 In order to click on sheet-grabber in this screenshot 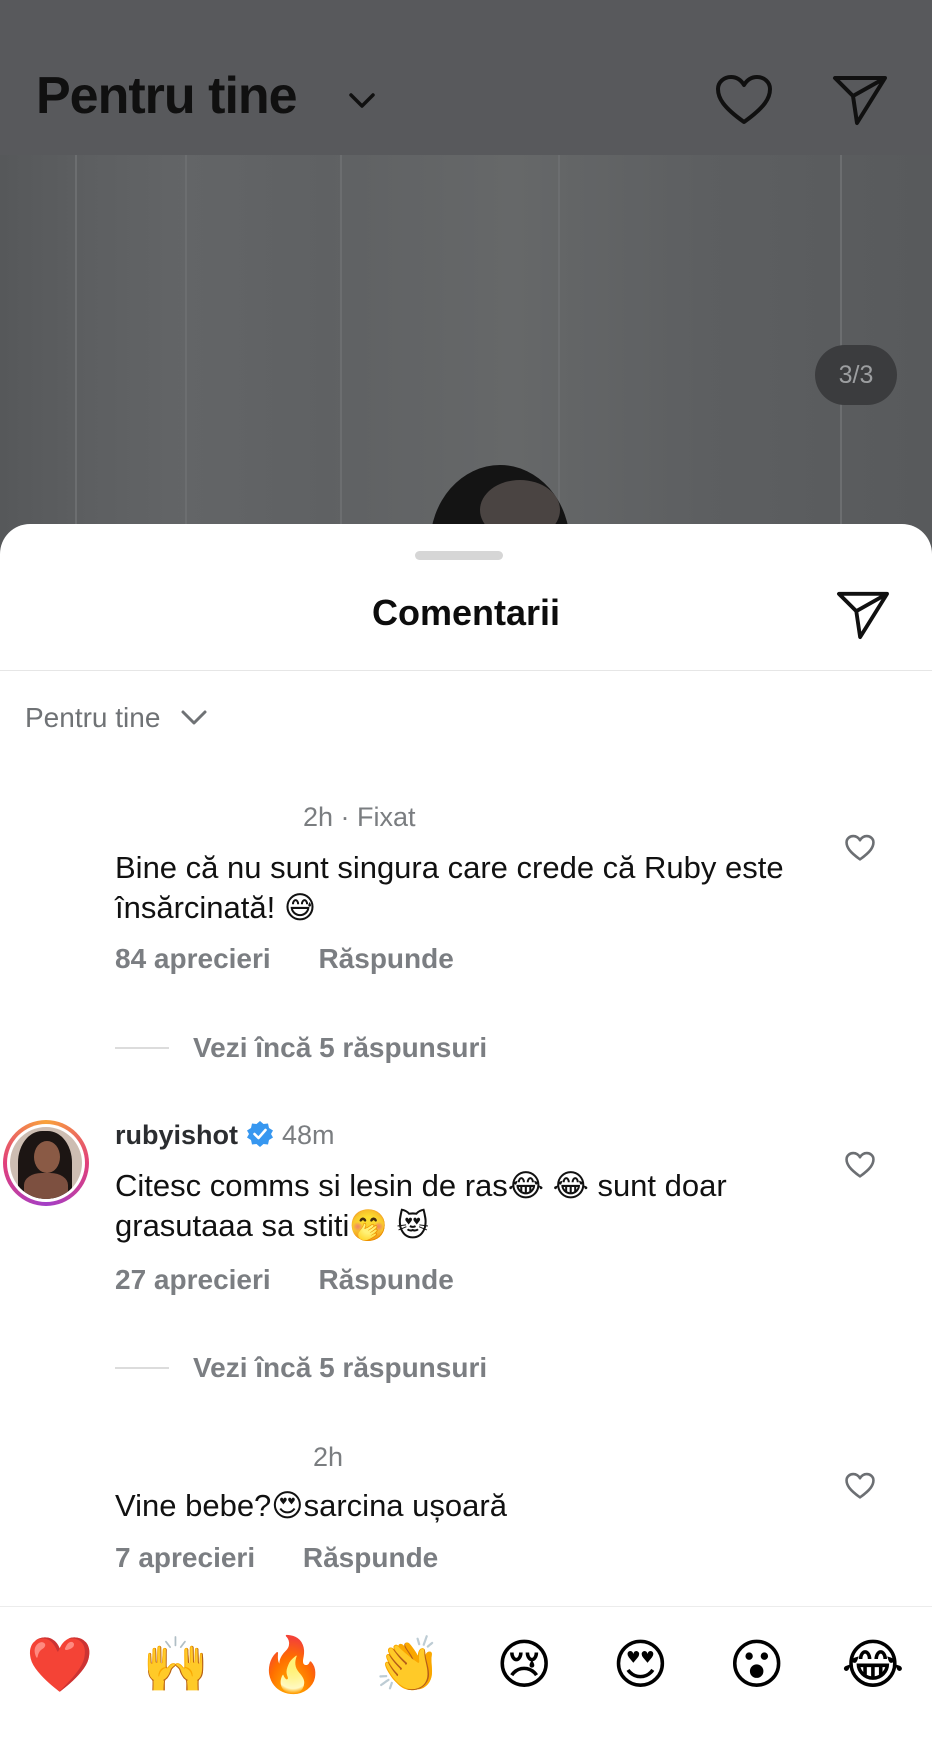, I will do `click(459, 555)`.